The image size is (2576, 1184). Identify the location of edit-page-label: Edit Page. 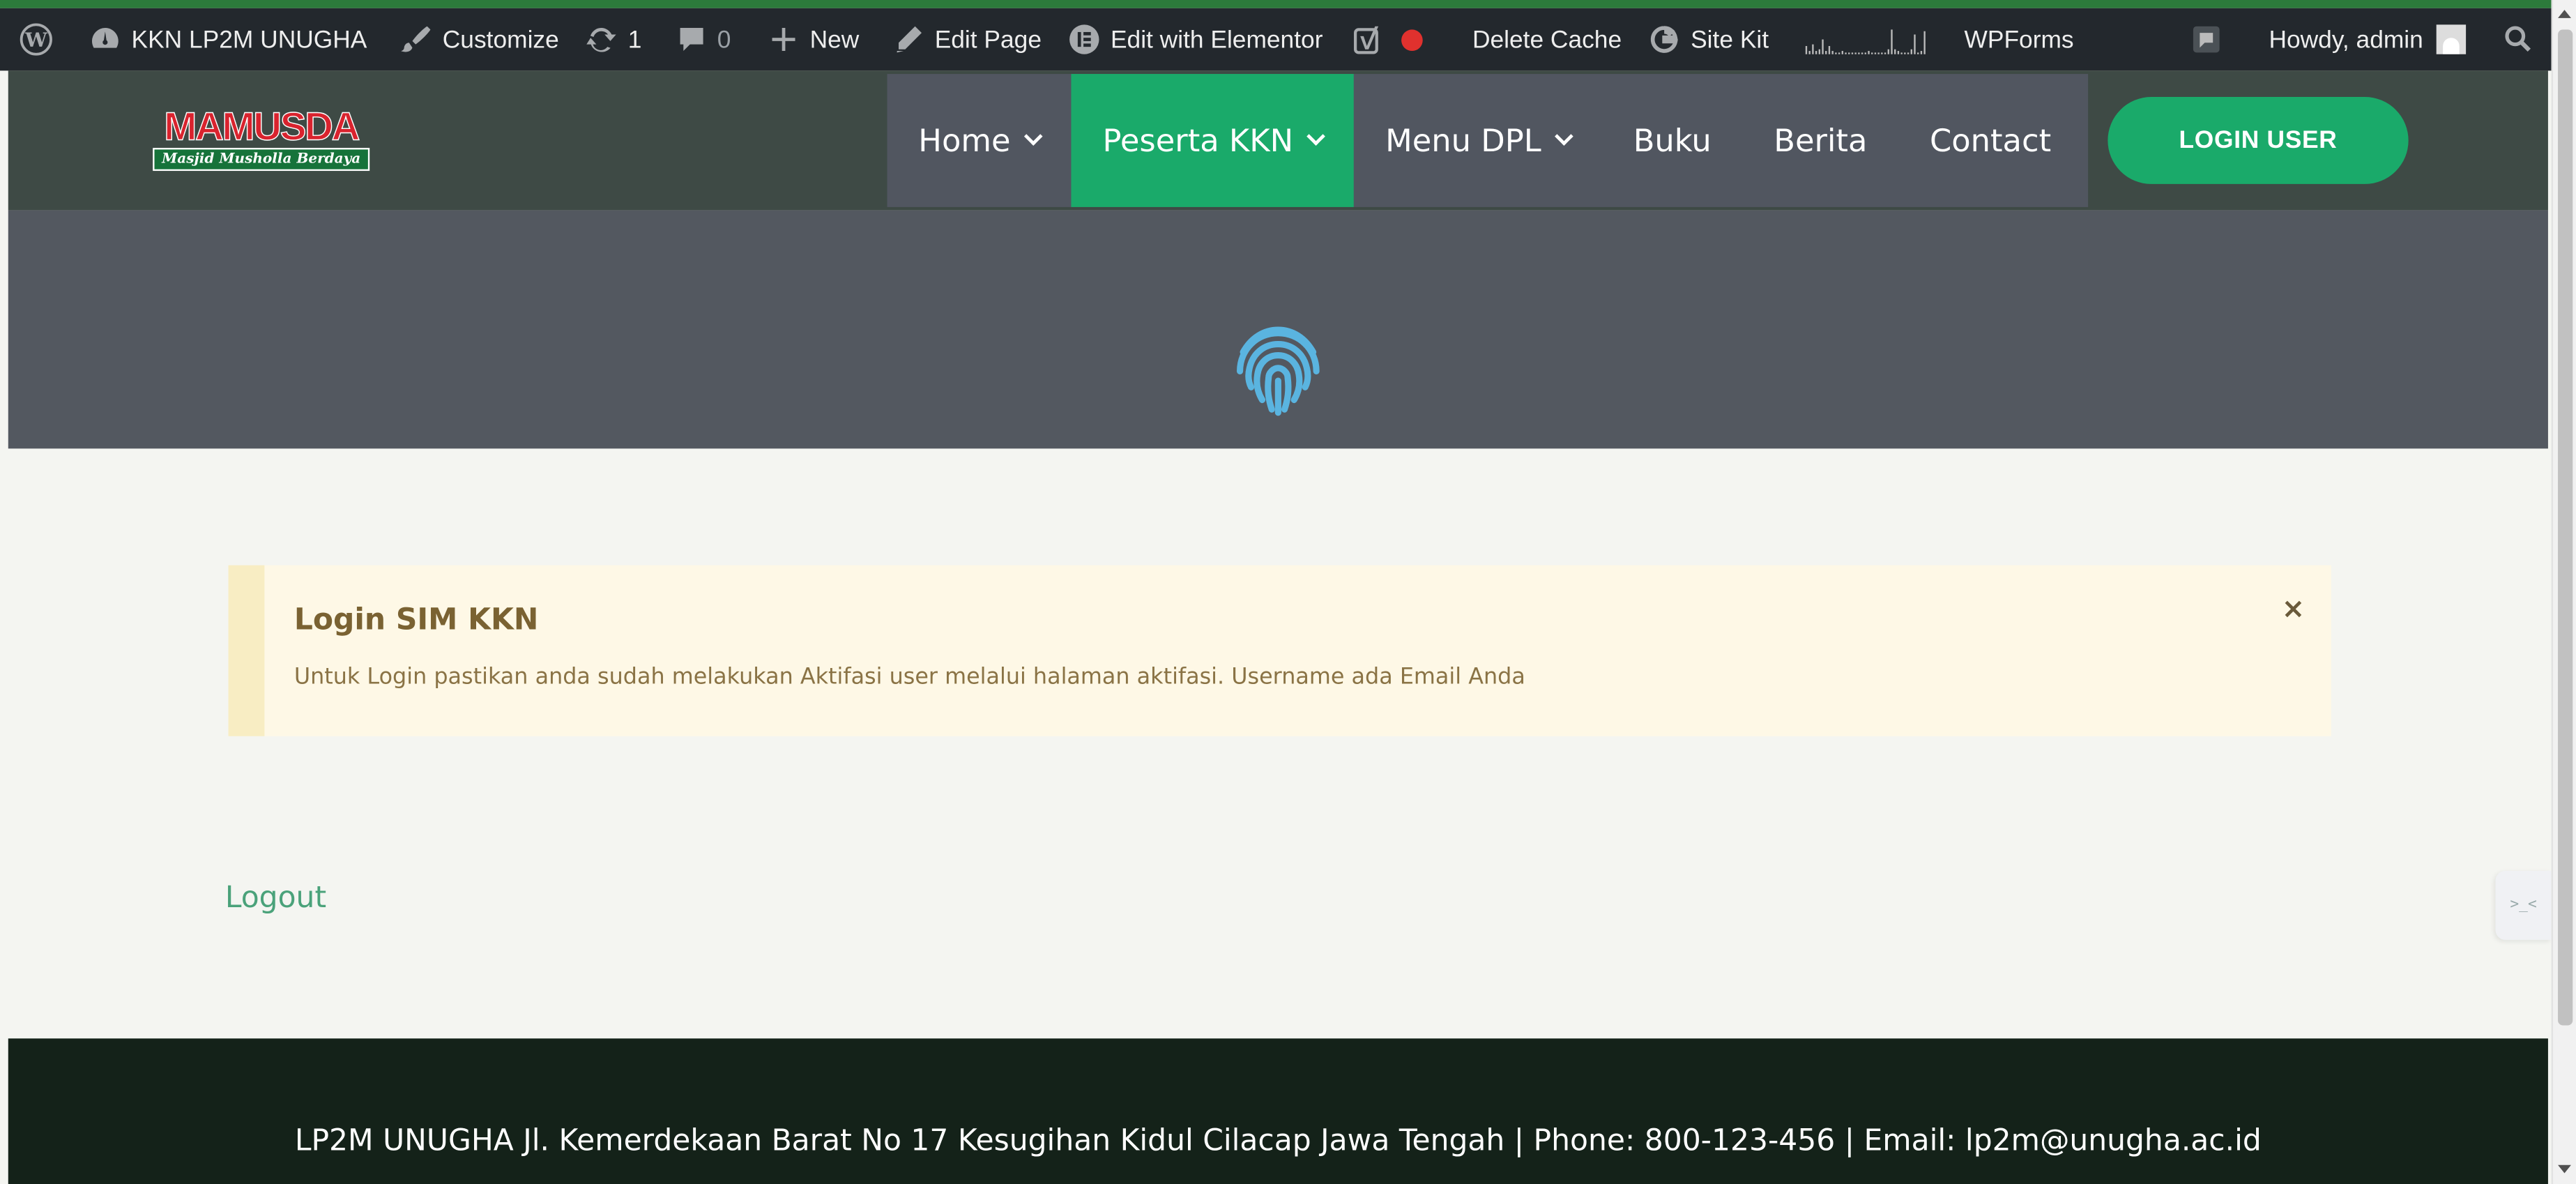
(988, 39).